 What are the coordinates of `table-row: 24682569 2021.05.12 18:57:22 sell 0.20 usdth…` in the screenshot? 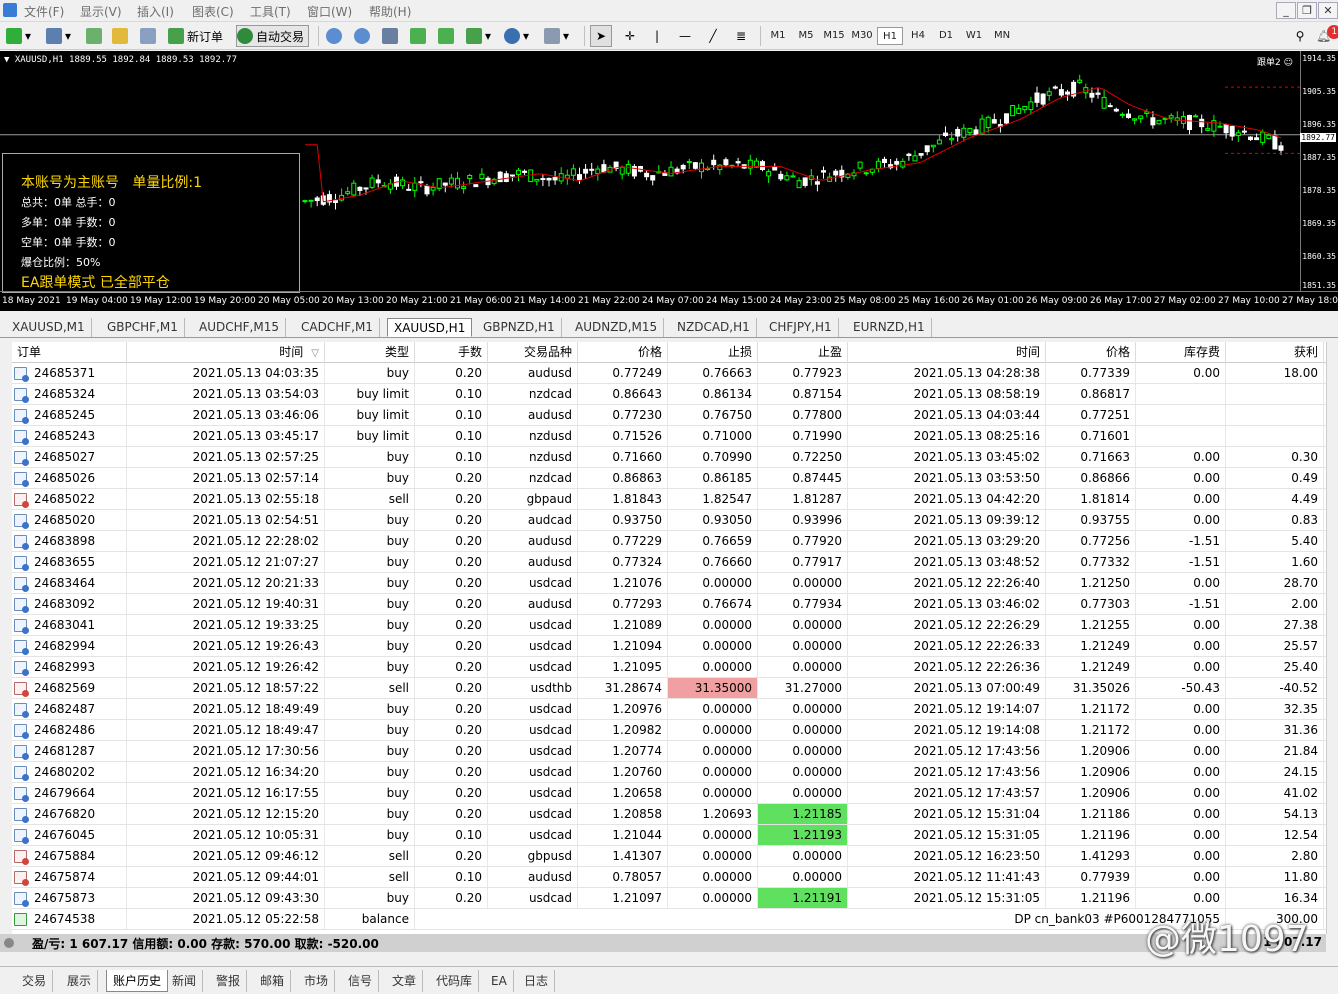 It's located at (669, 688).